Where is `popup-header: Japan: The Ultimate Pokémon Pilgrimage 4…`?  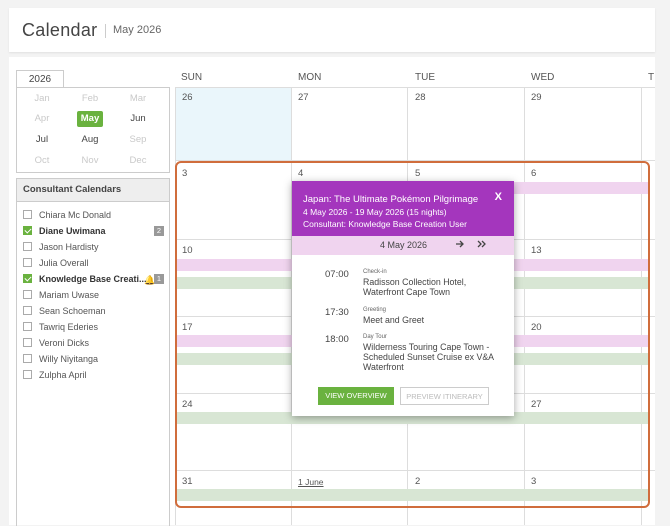
popup-header: Japan: The Ultimate Pokémon Pilgrimage 4… is located at coordinates (403, 208).